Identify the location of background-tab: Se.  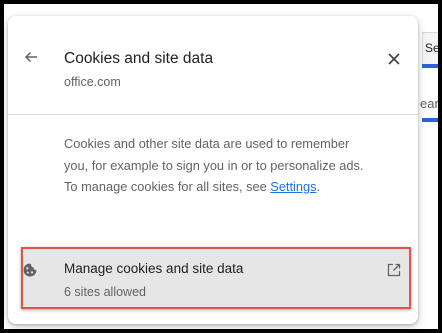
(430, 50).